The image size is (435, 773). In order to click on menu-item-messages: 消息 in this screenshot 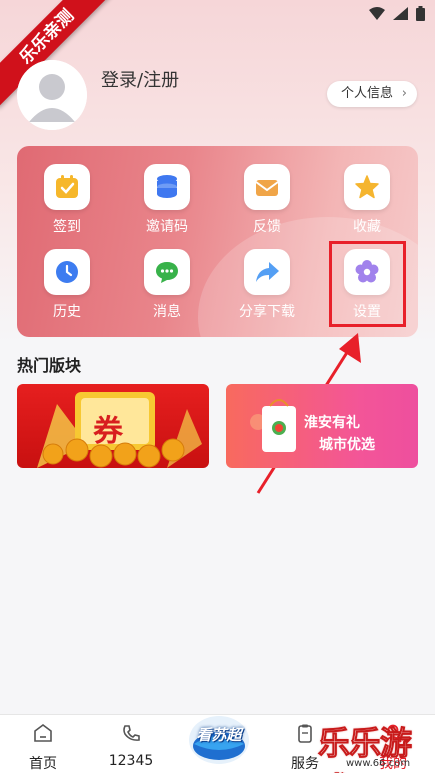, I will do `click(167, 285)`.